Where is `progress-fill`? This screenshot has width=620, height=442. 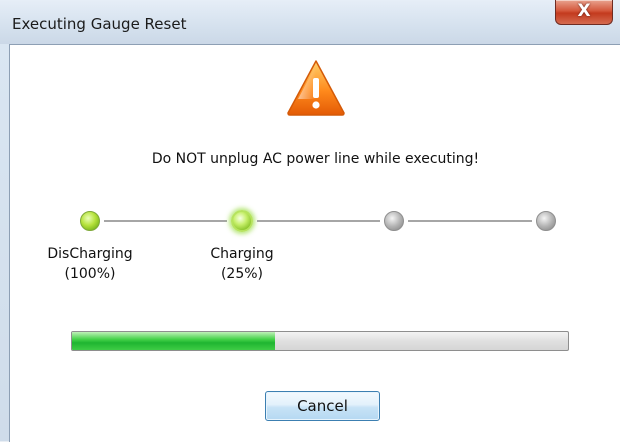 progress-fill is located at coordinates (174, 341).